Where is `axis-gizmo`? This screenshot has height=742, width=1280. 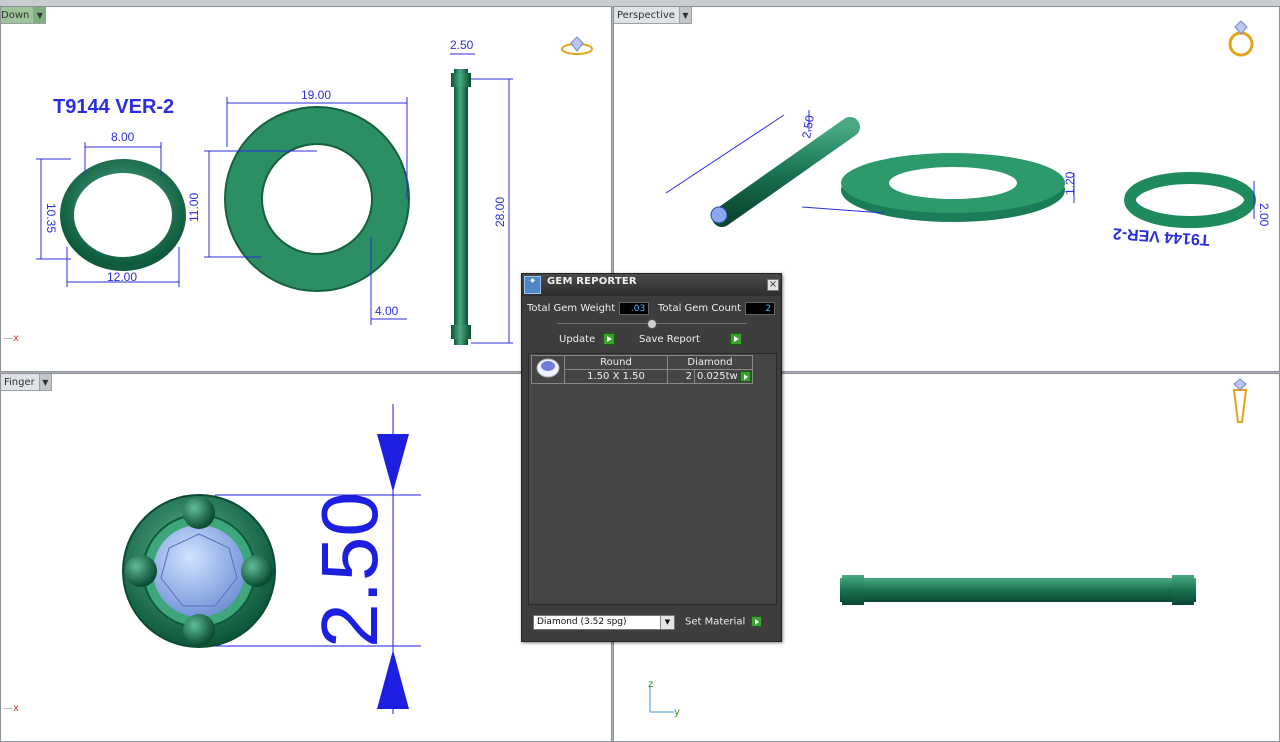
axis-gizmo is located at coordinates (661, 699).